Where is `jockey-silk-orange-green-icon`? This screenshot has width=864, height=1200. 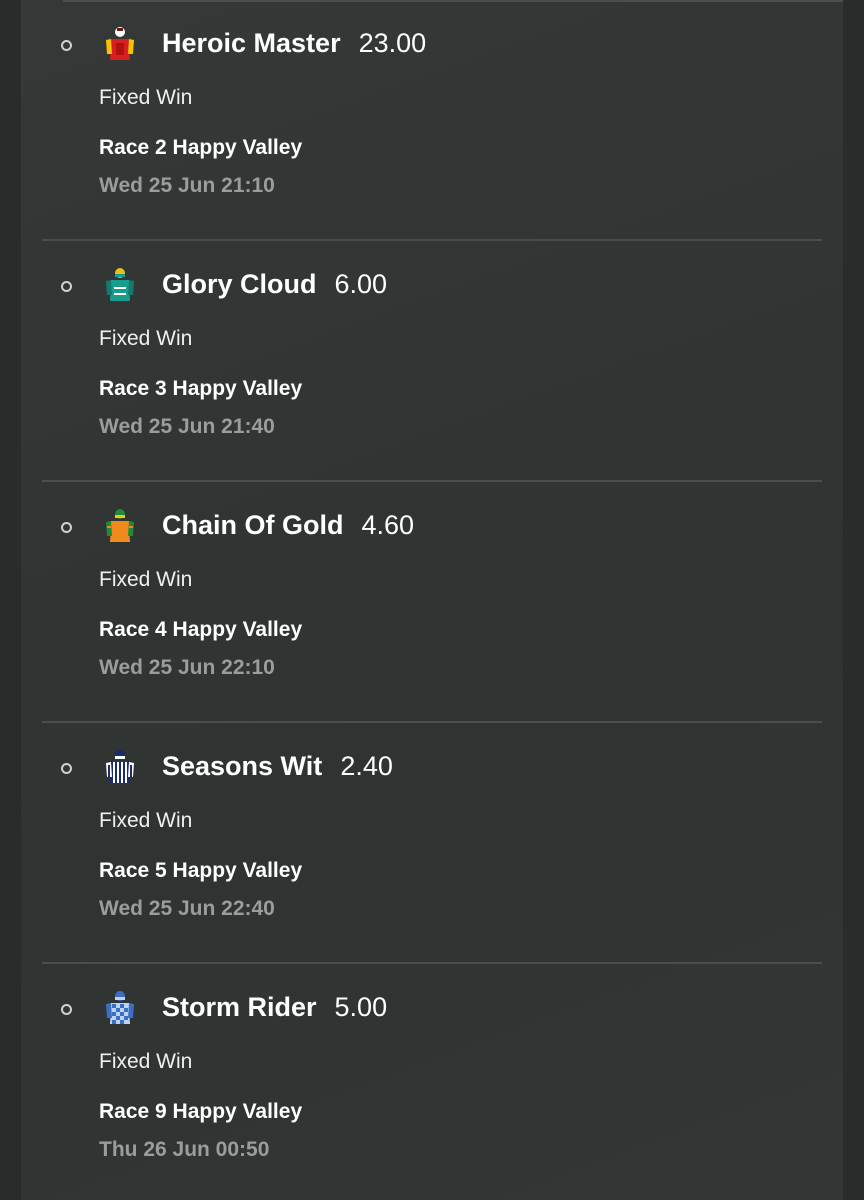
jockey-silk-orange-green-icon is located at coordinates (120, 525).